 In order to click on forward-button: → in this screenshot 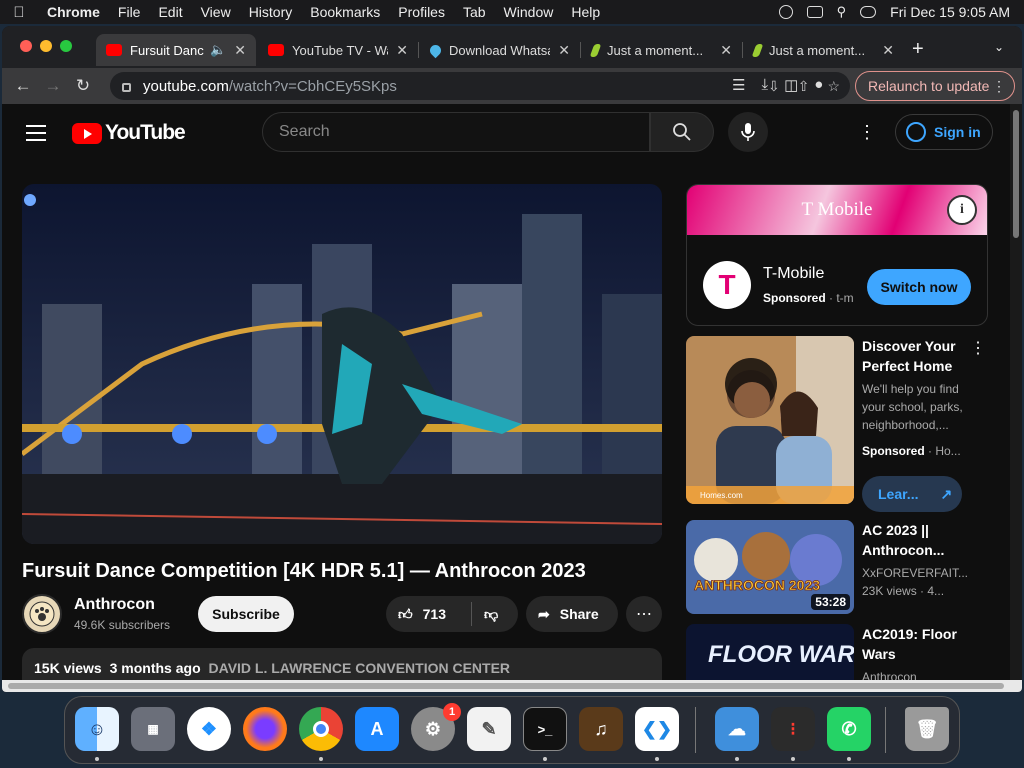, I will do `click(53, 86)`.